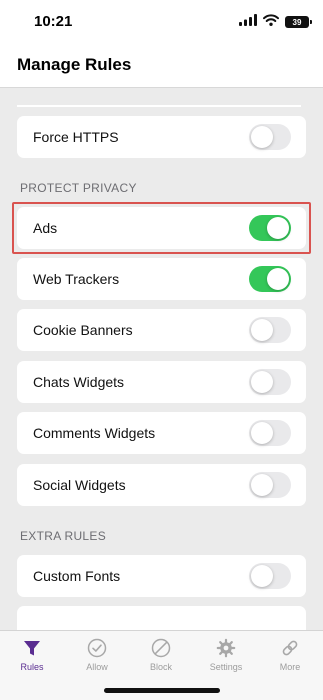 Image resolution: width=323 pixels, height=700 pixels. Describe the element at coordinates (77, 576) in the screenshot. I see `rule-label: Custom Fonts` at that location.